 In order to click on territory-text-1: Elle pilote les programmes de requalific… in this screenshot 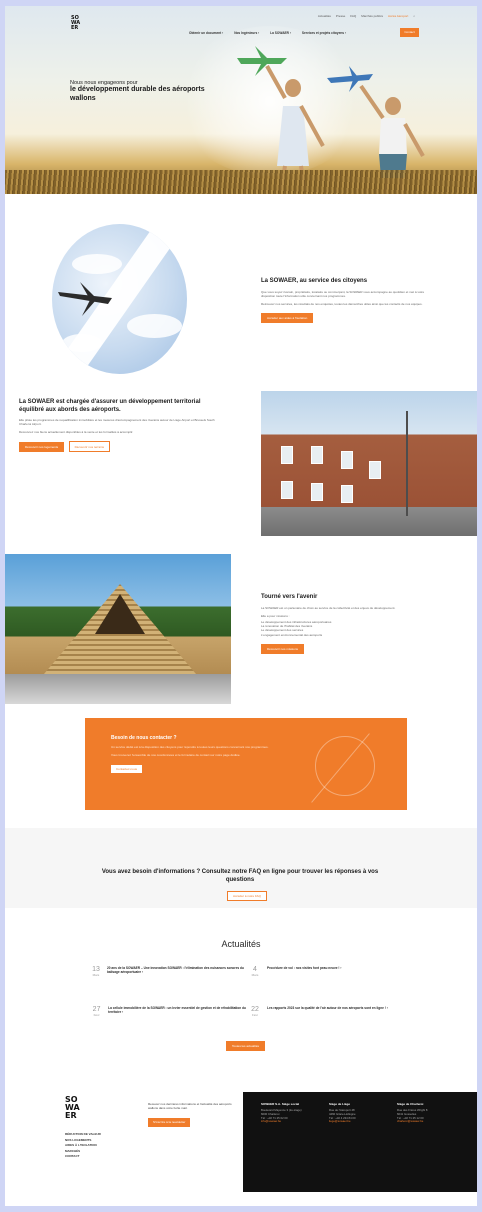, I will do `click(117, 422)`.